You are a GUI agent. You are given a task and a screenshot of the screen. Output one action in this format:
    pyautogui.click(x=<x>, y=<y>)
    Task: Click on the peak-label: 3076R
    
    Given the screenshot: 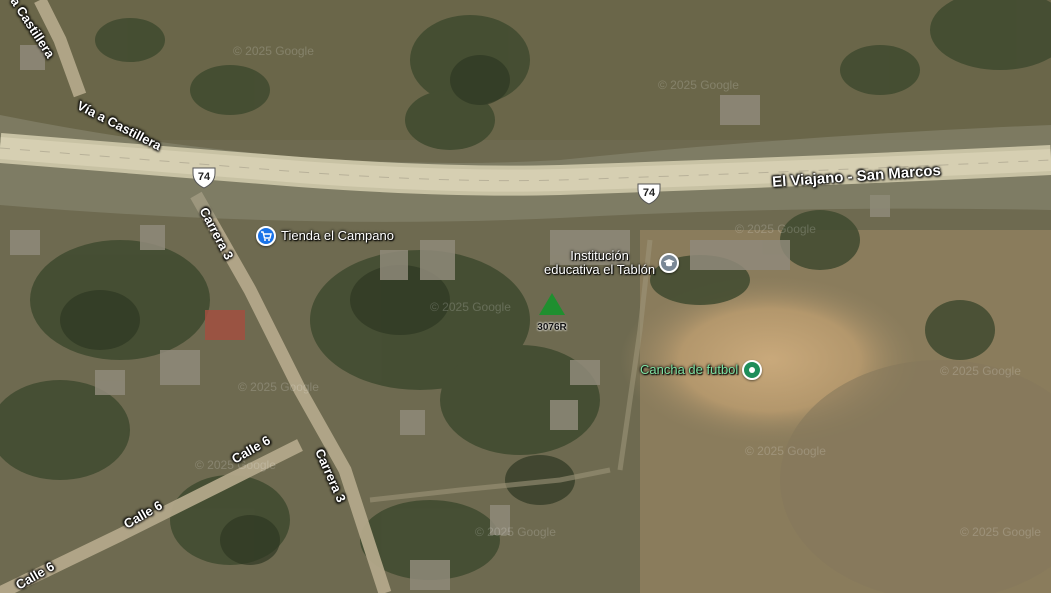 What is the action you would take?
    pyautogui.click(x=552, y=327)
    